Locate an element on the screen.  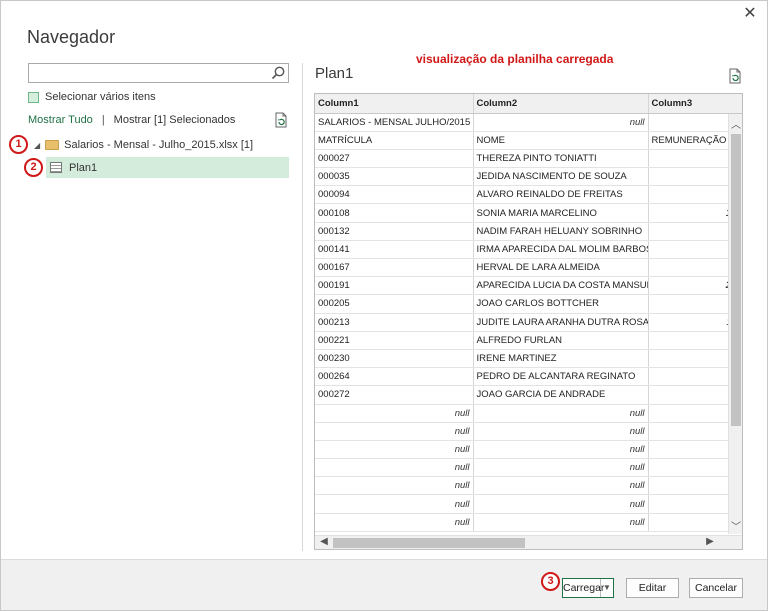
table-cell: MATRÍCULA is located at coordinates (394, 140).